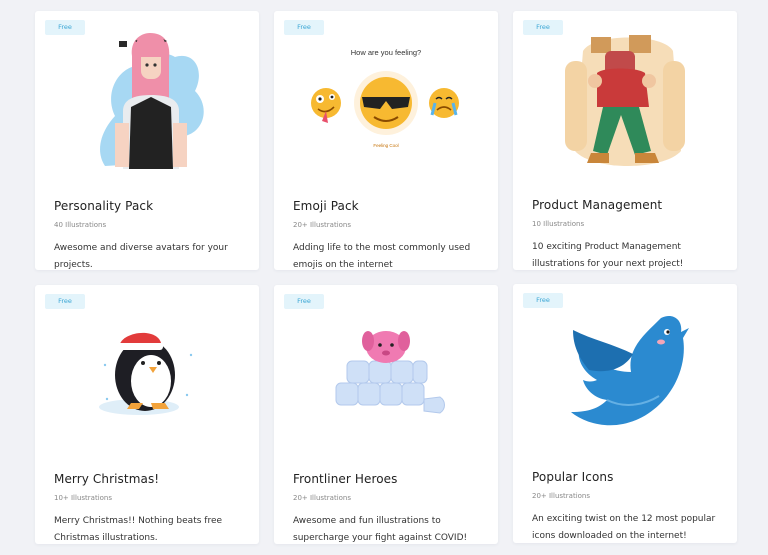 Image resolution: width=768 pixels, height=555 pixels. What do you see at coordinates (597, 205) in the screenshot?
I see `card-title: Product Management` at bounding box center [597, 205].